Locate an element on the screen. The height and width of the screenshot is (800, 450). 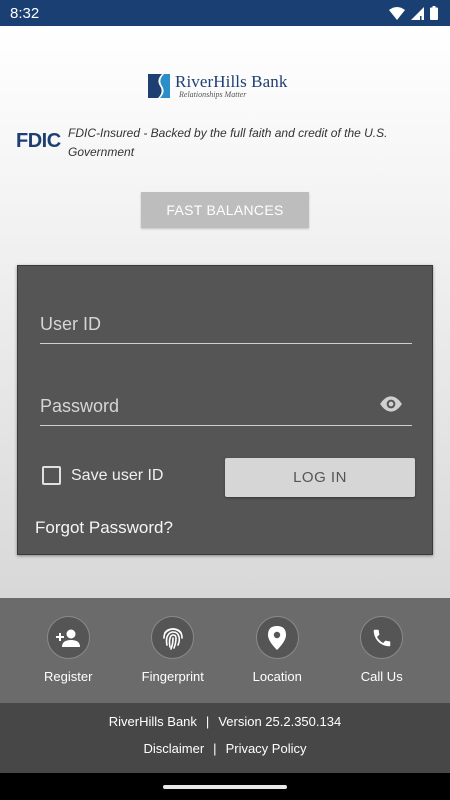
bank-logo: RiverHills Bank Relationships Matter is located at coordinates (226, 86).